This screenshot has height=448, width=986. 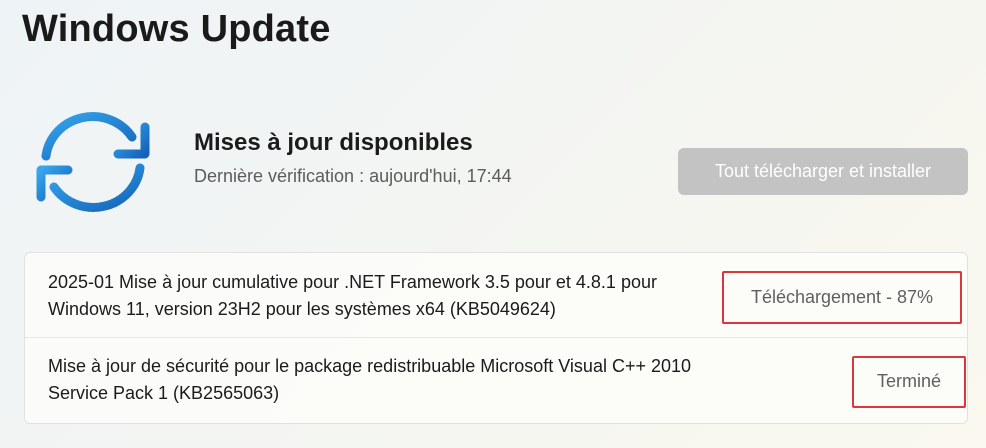 What do you see at coordinates (823, 171) in the screenshot?
I see `download-install-all-button: Tout télécharger et installer` at bounding box center [823, 171].